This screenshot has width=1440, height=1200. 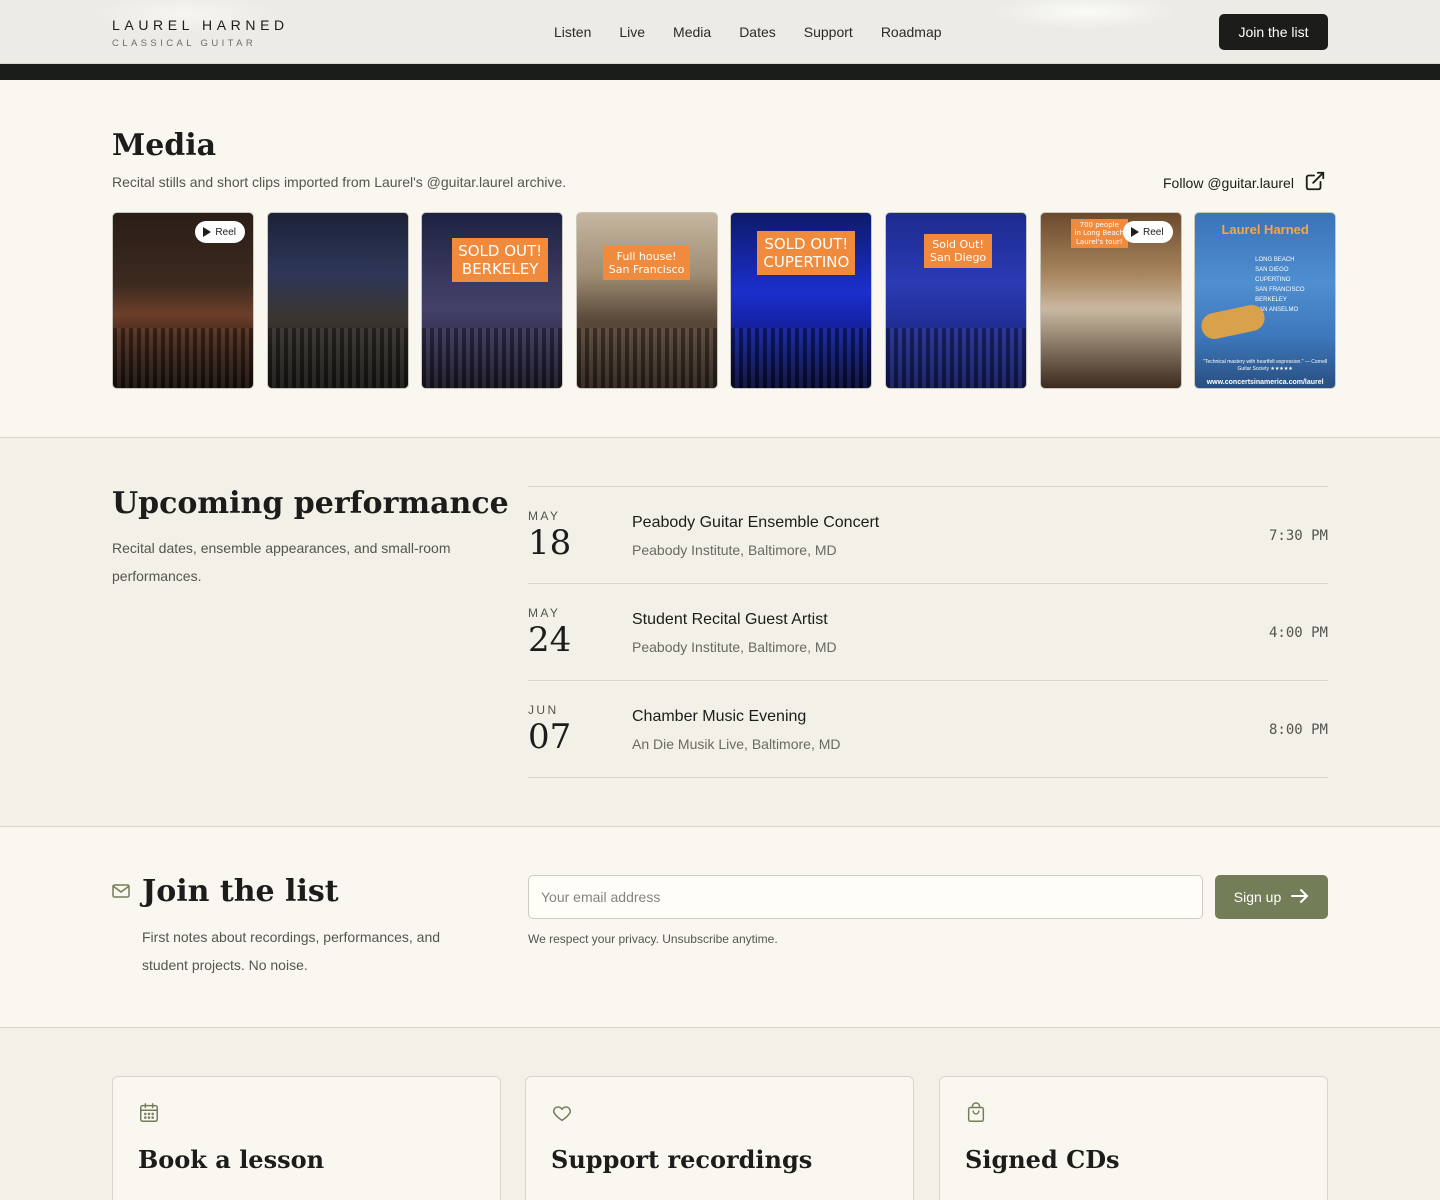 I want to click on event-time: 8:00 PM, so click(x=1298, y=730).